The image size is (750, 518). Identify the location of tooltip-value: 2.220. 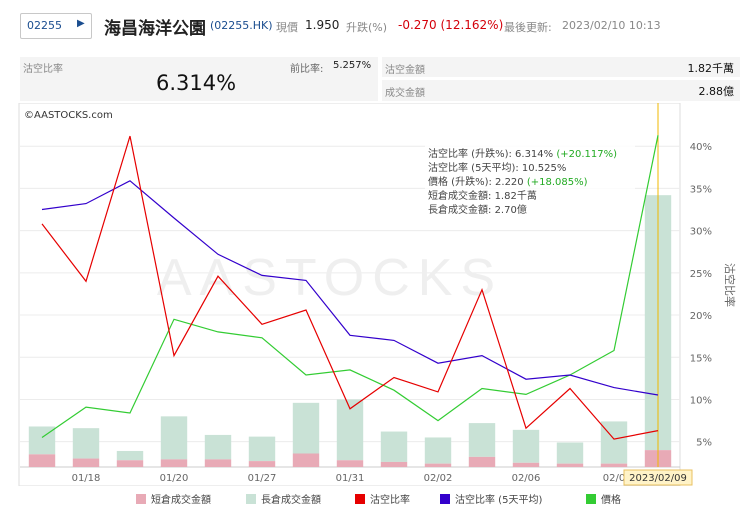
(509, 182).